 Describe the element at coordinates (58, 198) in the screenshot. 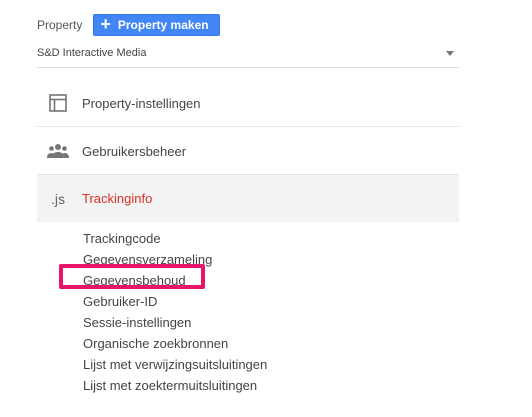

I see `js-icon: .js` at that location.